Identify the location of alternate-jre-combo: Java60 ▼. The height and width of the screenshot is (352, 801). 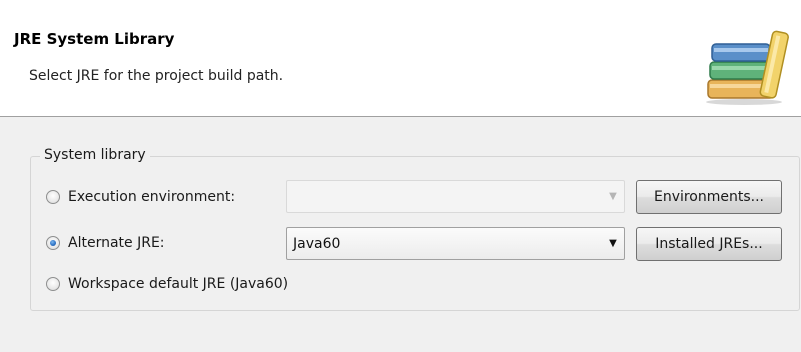
(455, 243).